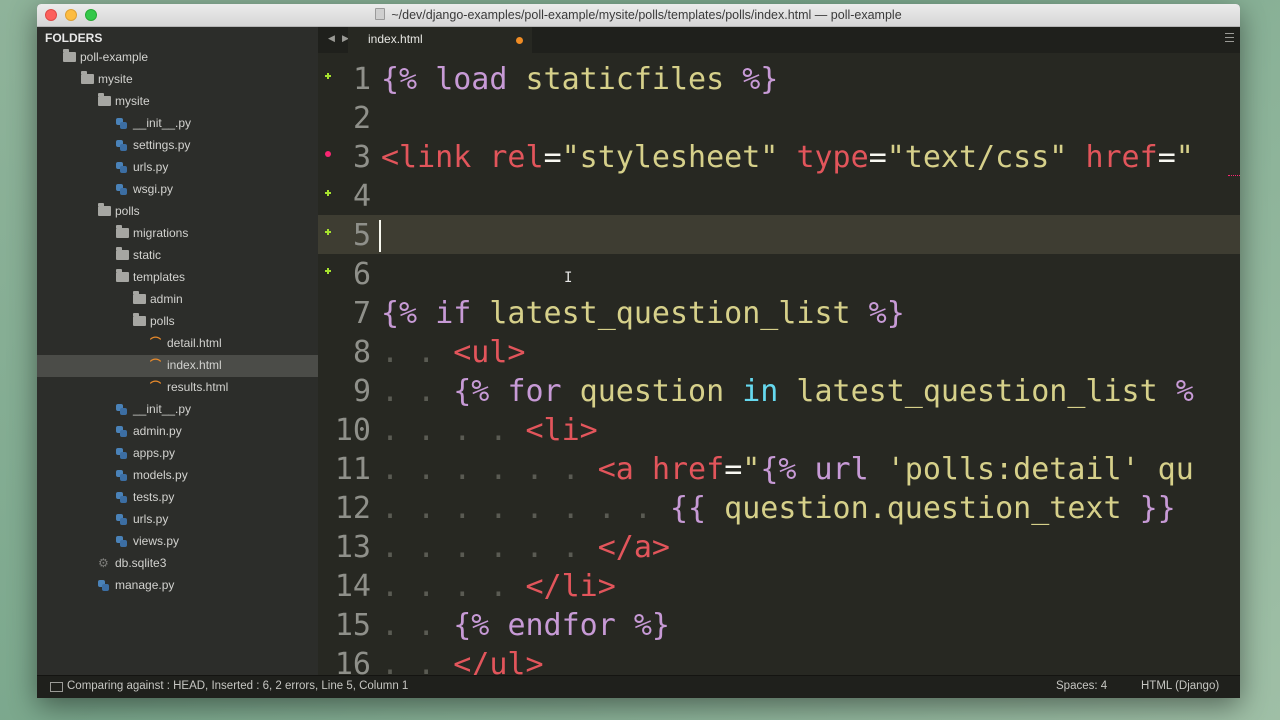 The height and width of the screenshot is (720, 1280). What do you see at coordinates (161, 233) in the screenshot?
I see `sidebar-item-label: migrations` at bounding box center [161, 233].